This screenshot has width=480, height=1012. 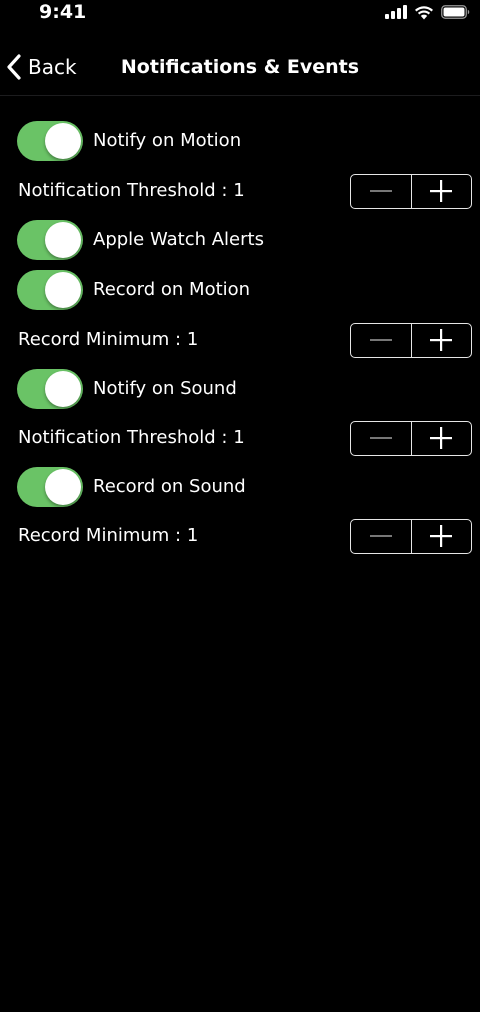 I want to click on motion-threshold-stepper, so click(x=411, y=191).